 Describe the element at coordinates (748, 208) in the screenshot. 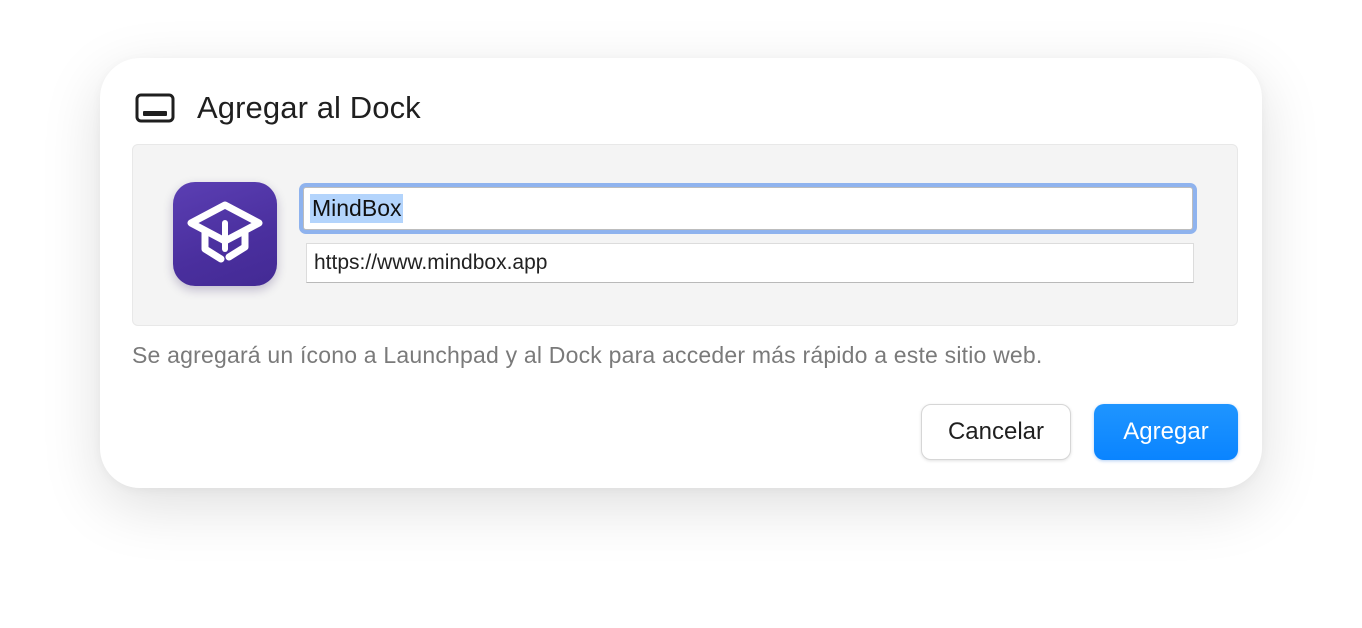

I see `app-name-input: MindBox` at that location.